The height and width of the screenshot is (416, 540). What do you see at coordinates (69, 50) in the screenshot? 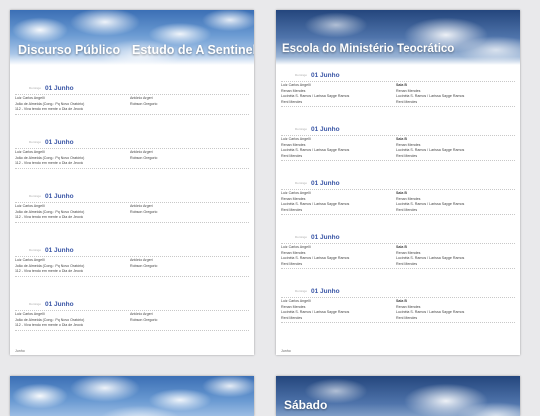
I see `header-discurso-publico: Discurso Público` at bounding box center [69, 50].